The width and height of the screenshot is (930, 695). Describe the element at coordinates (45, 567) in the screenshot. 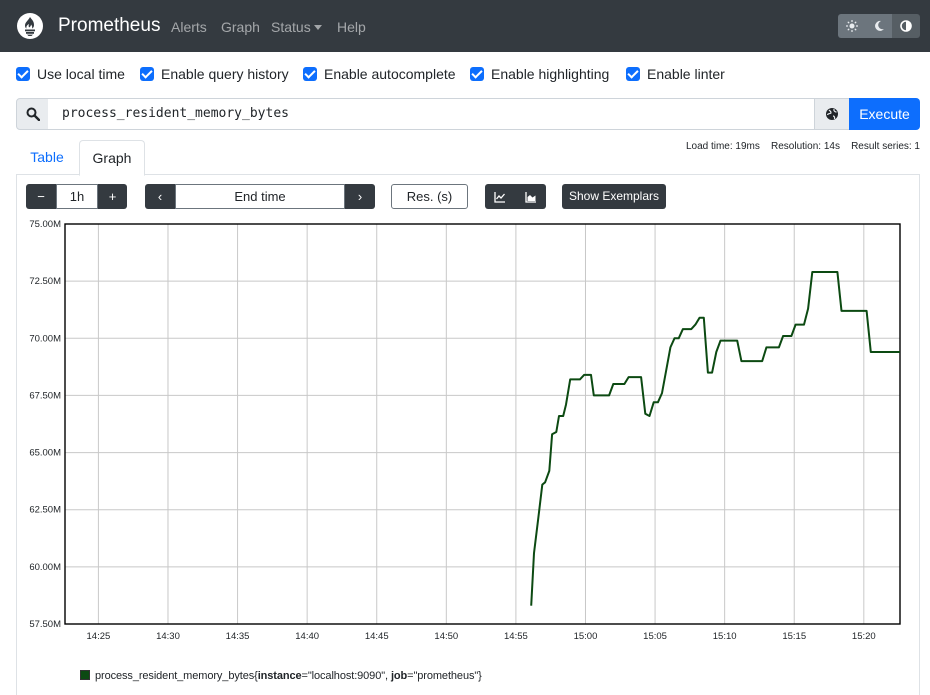

I see `y-tick-label: 60.00M` at that location.